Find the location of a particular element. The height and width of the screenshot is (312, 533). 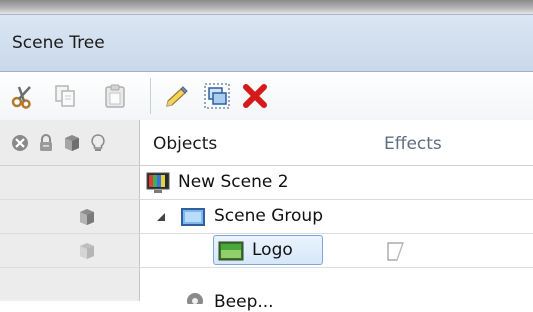

tree-item-label: Scene Group is located at coordinates (268, 216).